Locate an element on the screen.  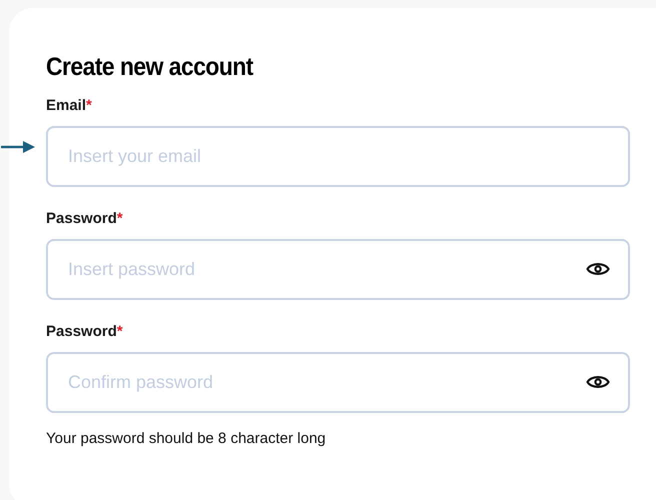
password-field: Insert password is located at coordinates (338, 269).